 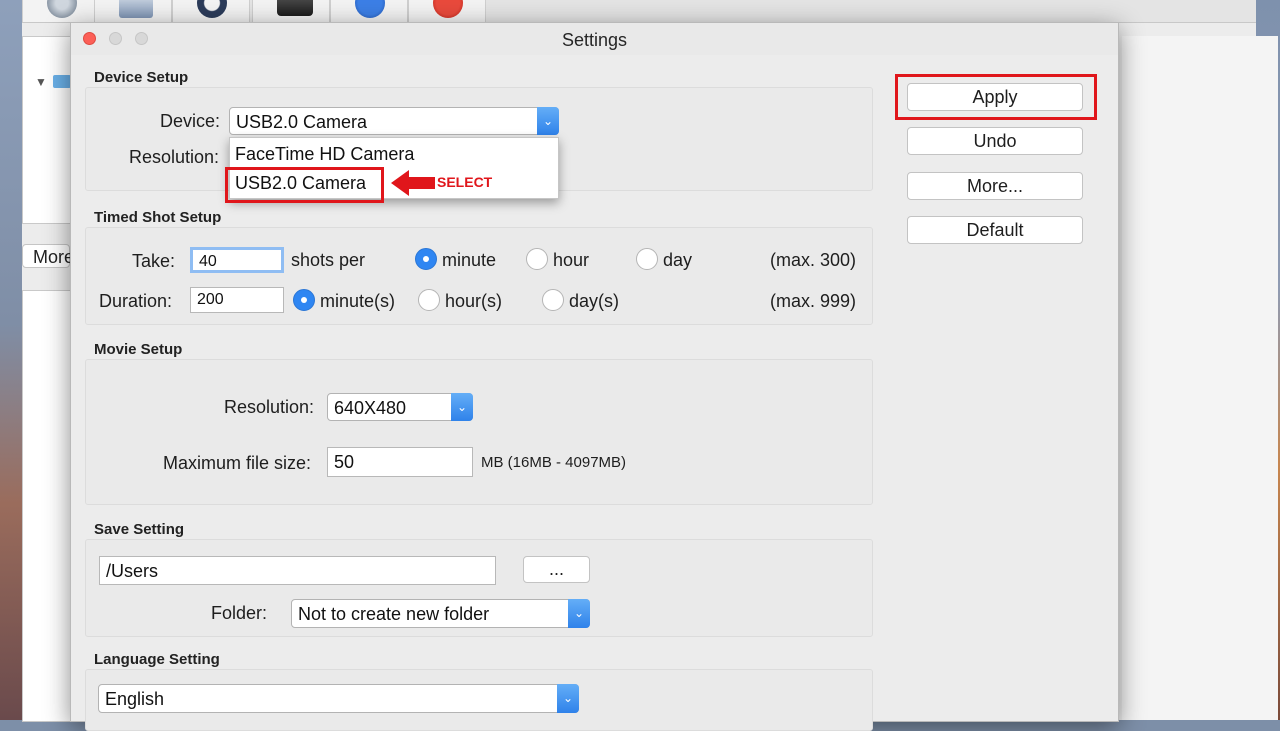 I want to click on duration-unit-hours-radio, so click(x=429, y=300).